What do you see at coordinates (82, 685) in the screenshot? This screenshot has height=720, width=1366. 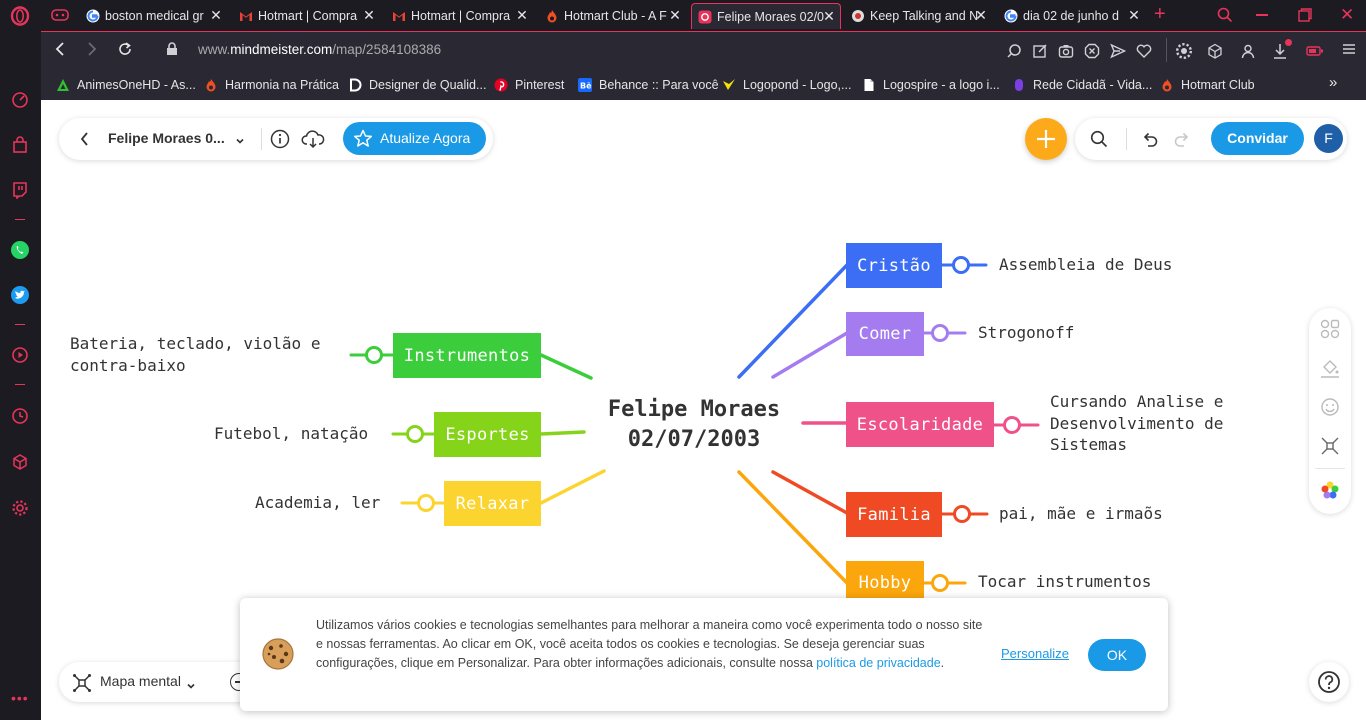 I see `mind-map-icon` at bounding box center [82, 685].